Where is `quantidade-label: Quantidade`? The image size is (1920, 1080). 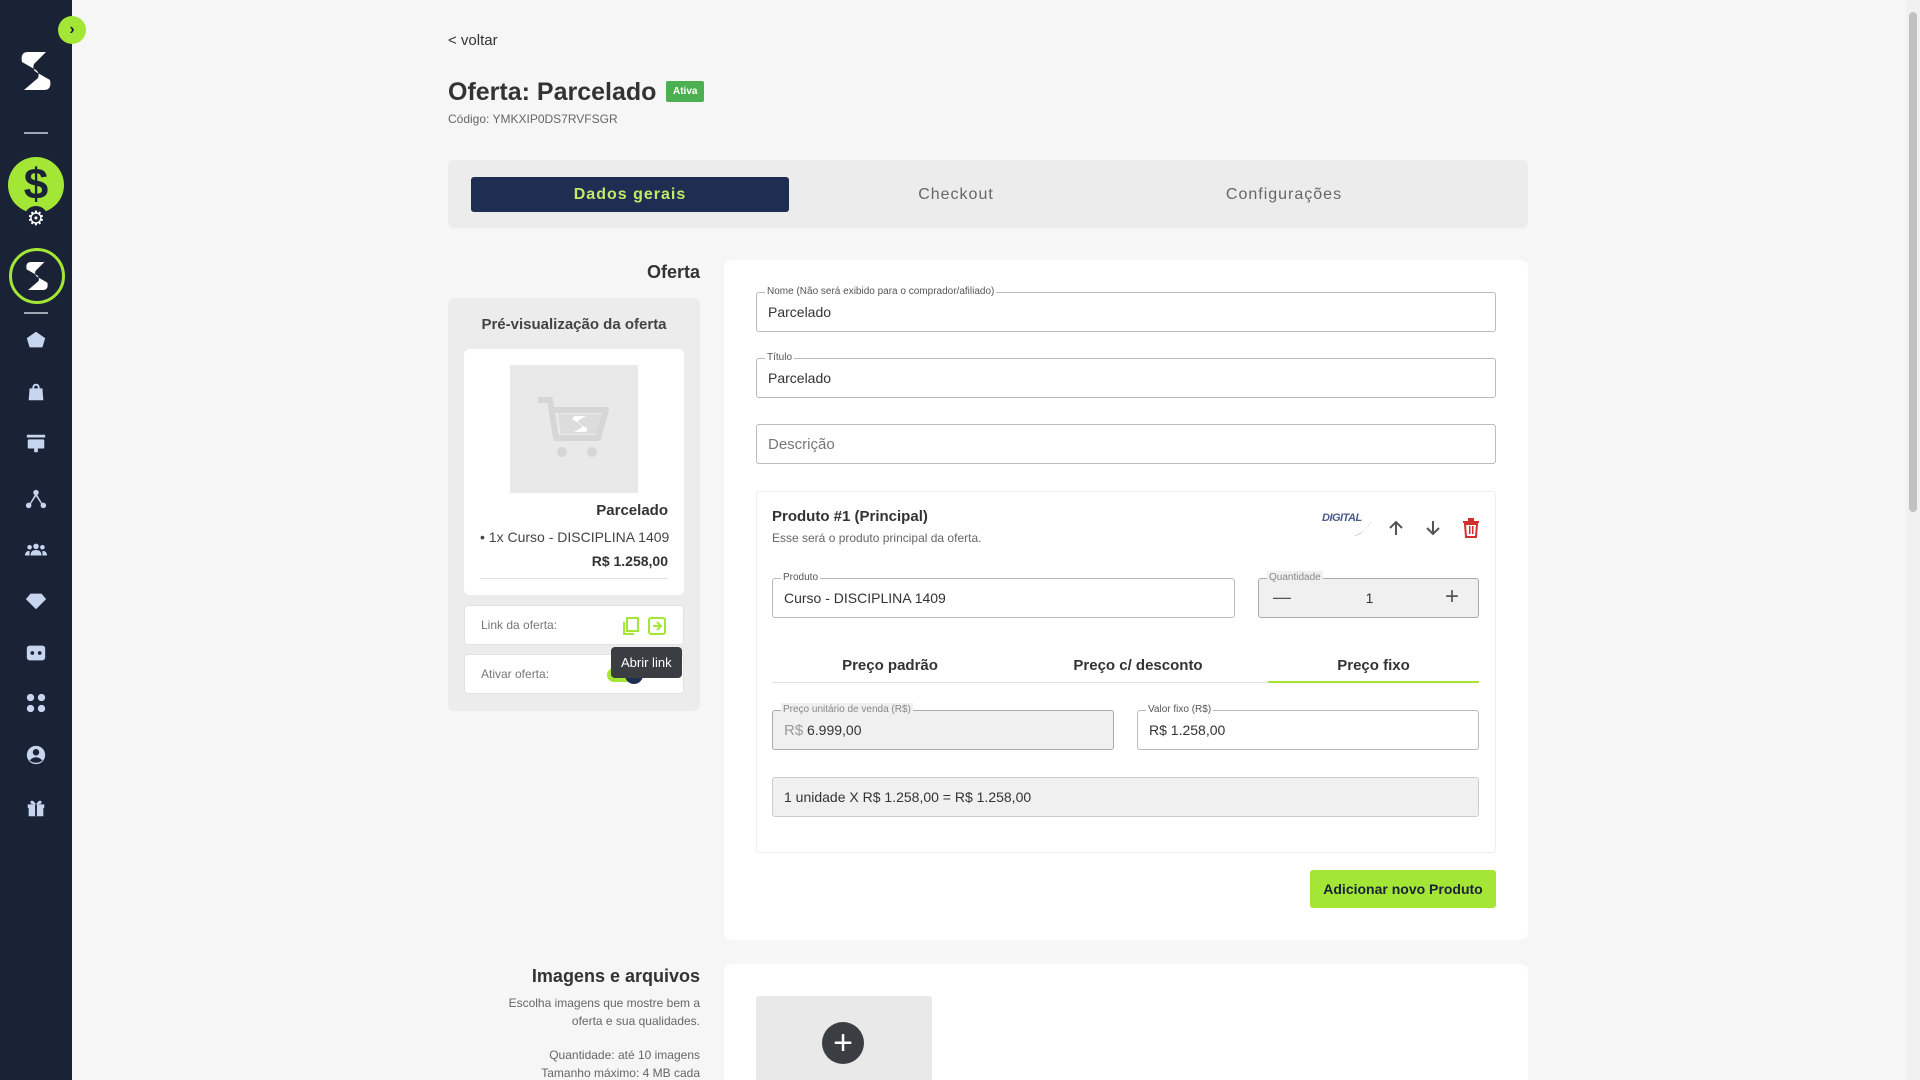 quantidade-label: Quantidade is located at coordinates (1295, 578).